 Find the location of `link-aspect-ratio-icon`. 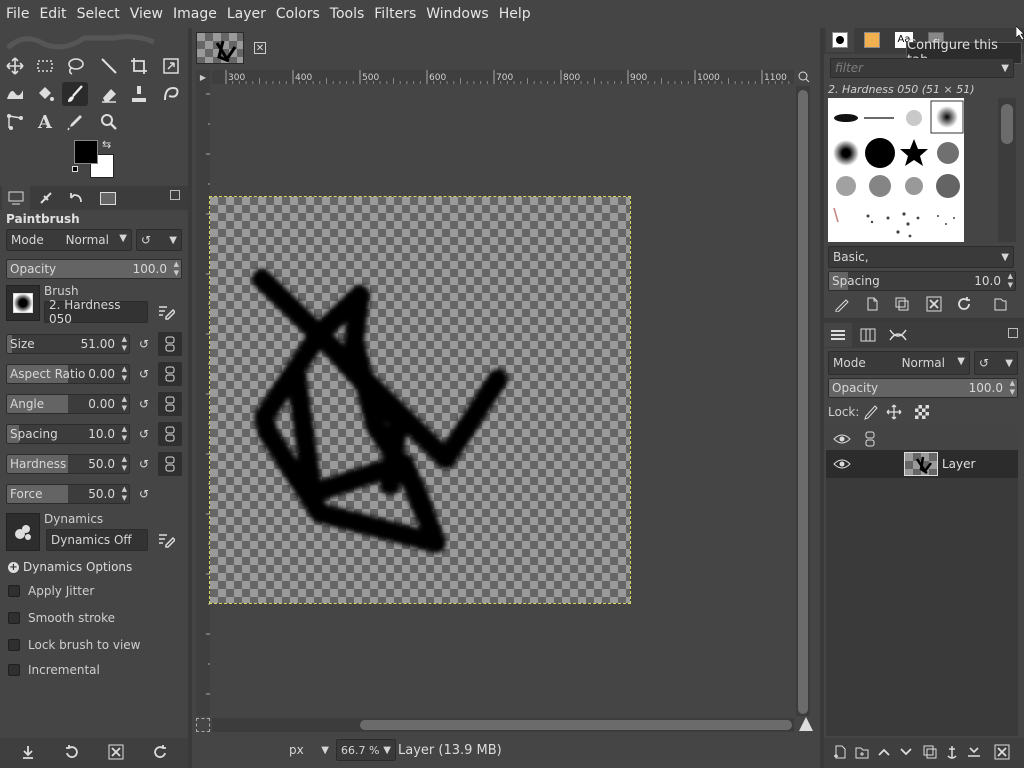

link-aspect-ratio-icon is located at coordinates (170, 374).